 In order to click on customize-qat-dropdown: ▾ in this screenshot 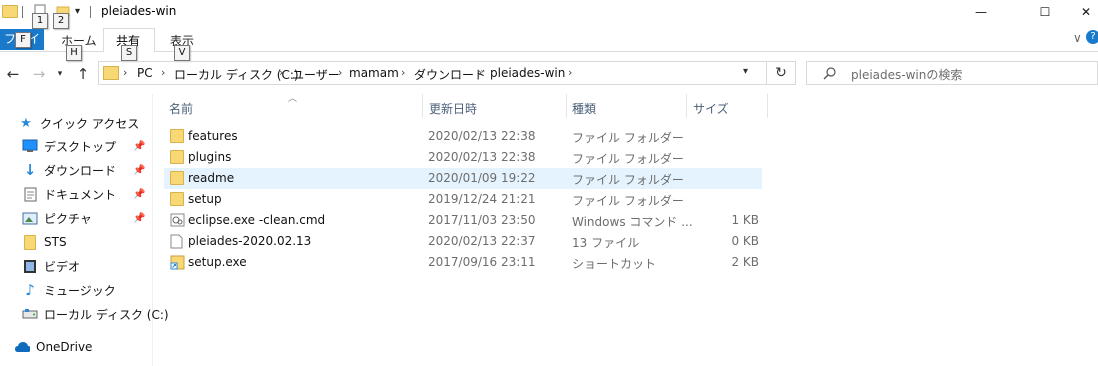, I will do `click(77, 11)`.